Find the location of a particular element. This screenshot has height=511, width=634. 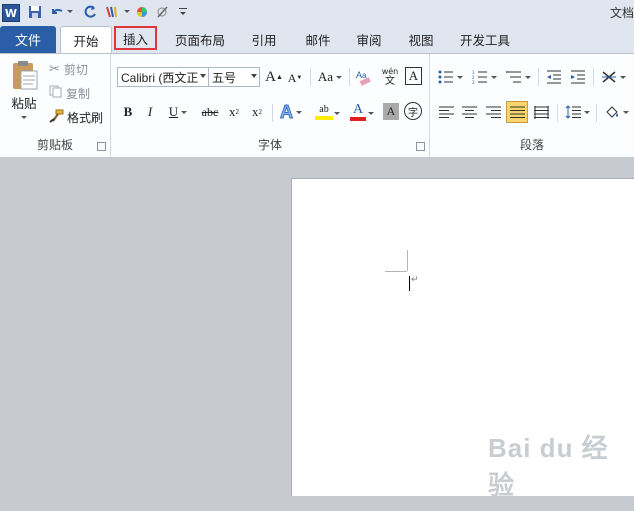

multilevel-list-icon is located at coordinates (513, 77).